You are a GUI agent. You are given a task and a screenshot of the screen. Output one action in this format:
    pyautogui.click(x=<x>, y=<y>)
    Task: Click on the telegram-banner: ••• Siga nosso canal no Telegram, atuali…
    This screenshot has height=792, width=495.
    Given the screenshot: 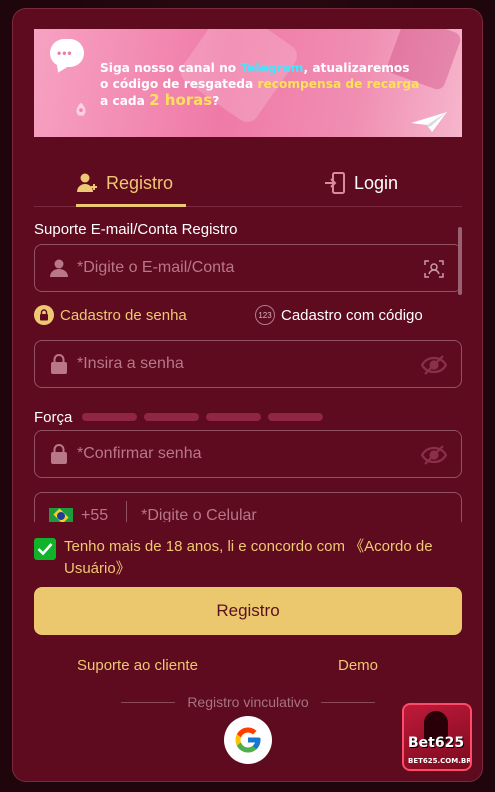 What is the action you would take?
    pyautogui.click(x=248, y=83)
    